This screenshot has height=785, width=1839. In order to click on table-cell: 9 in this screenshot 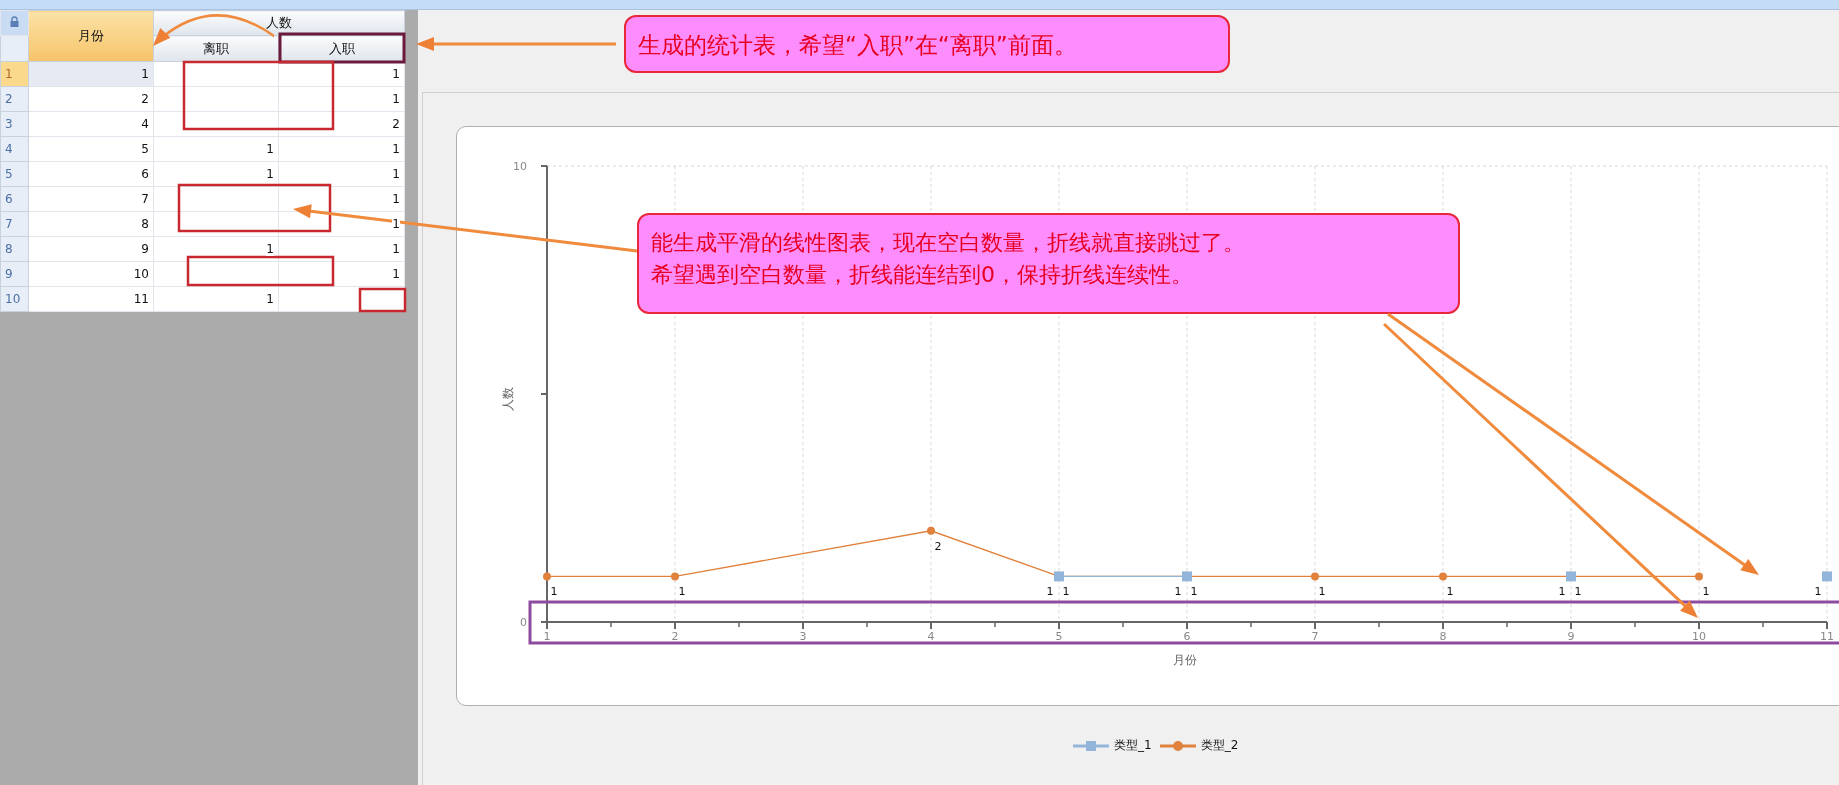, I will do `click(91, 249)`.